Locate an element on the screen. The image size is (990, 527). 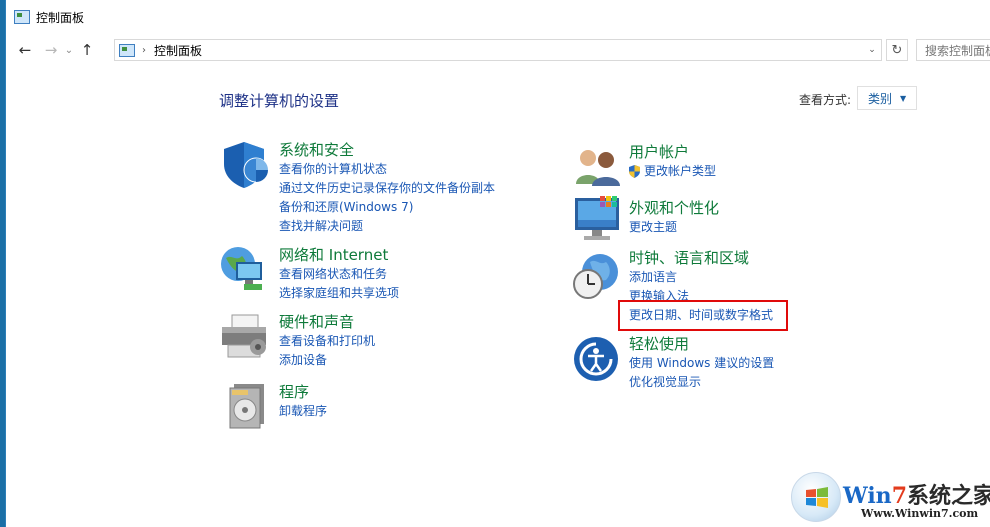
watermark-url: Www.Winwin7.com is located at coordinates (920, 513).